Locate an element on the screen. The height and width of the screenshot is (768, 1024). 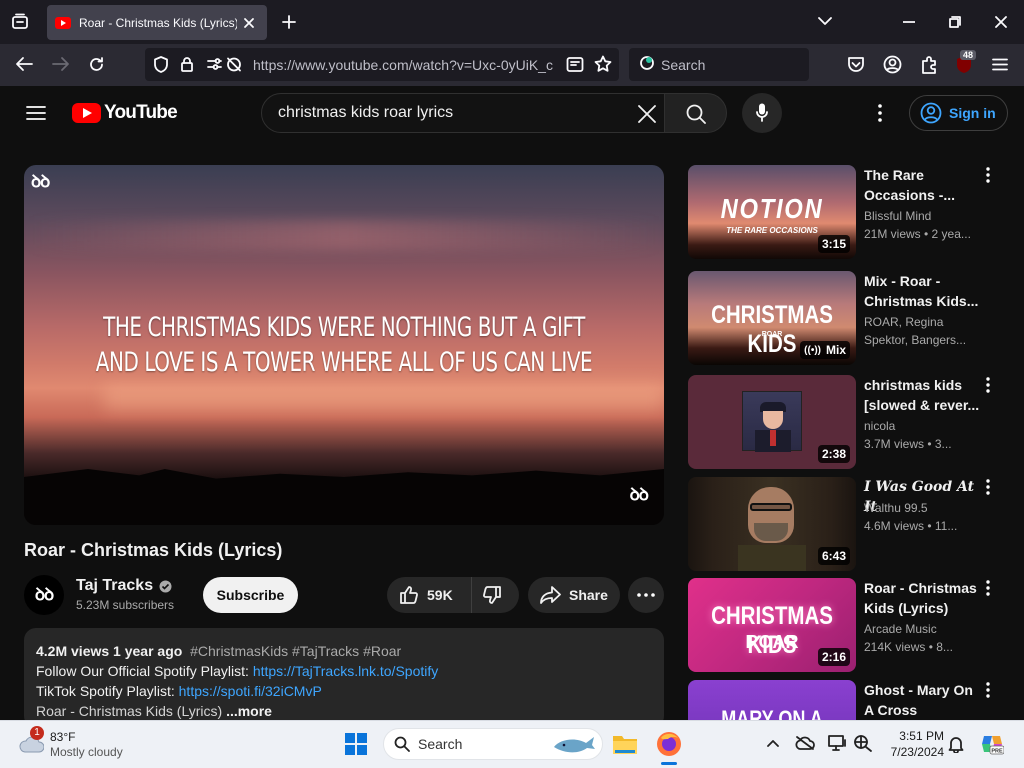
youtube-logo: YouTube is located at coordinates (125, 113).